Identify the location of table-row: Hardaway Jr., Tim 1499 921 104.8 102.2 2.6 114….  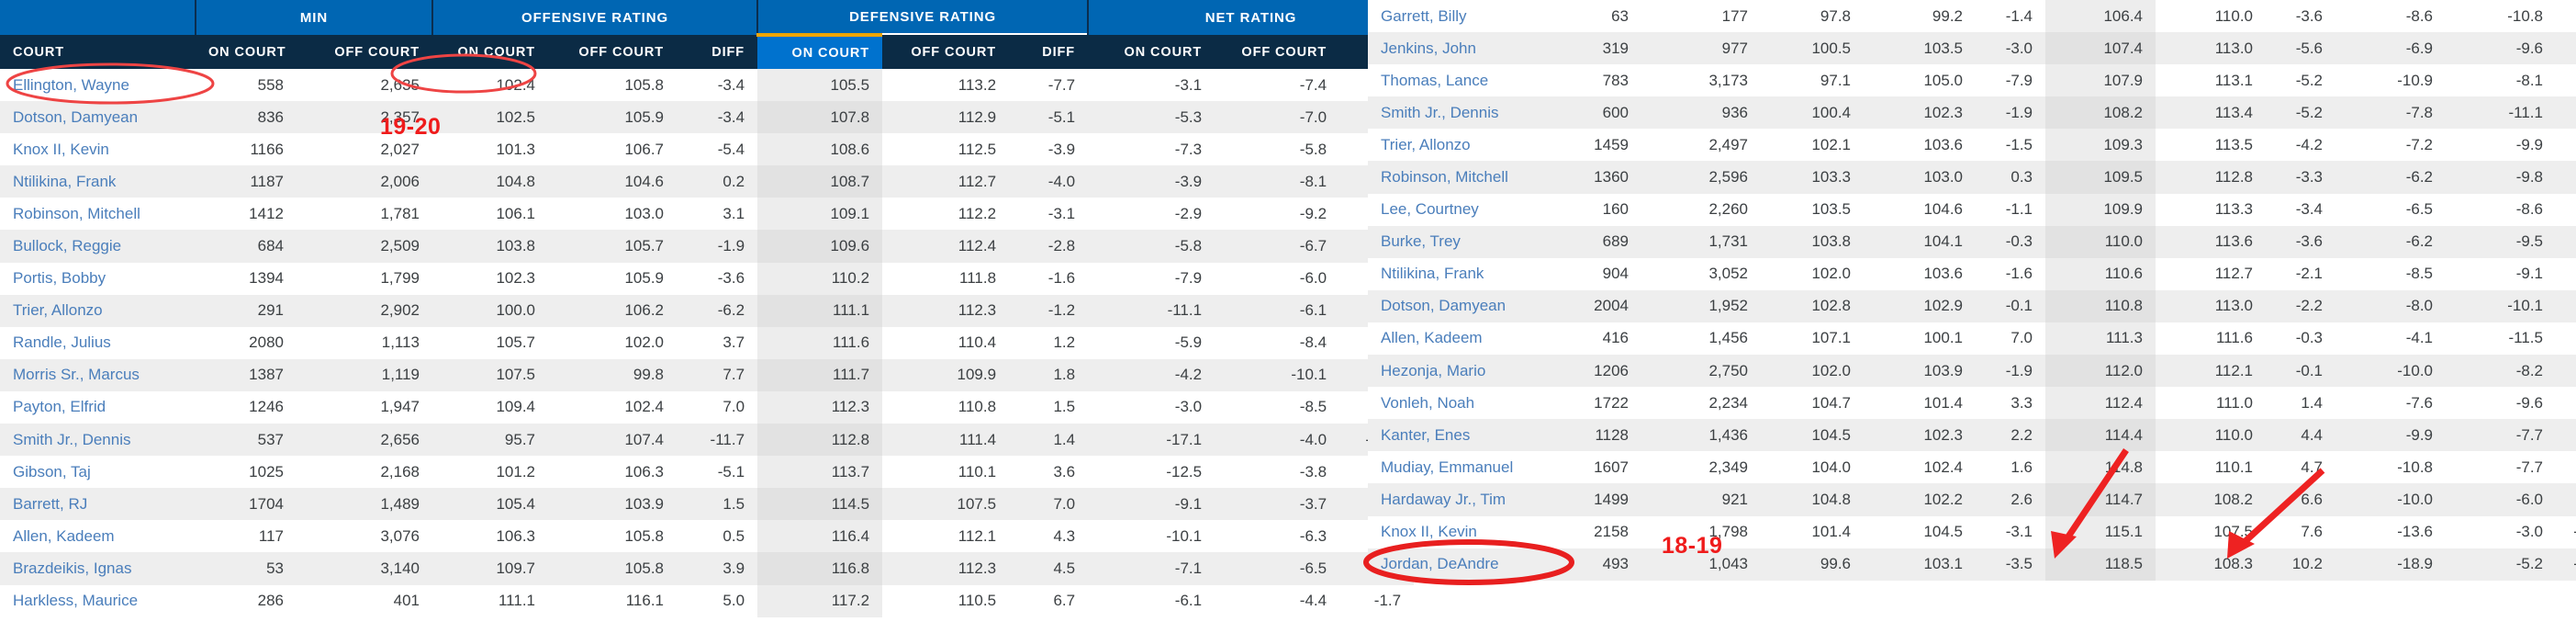
(1972, 500).